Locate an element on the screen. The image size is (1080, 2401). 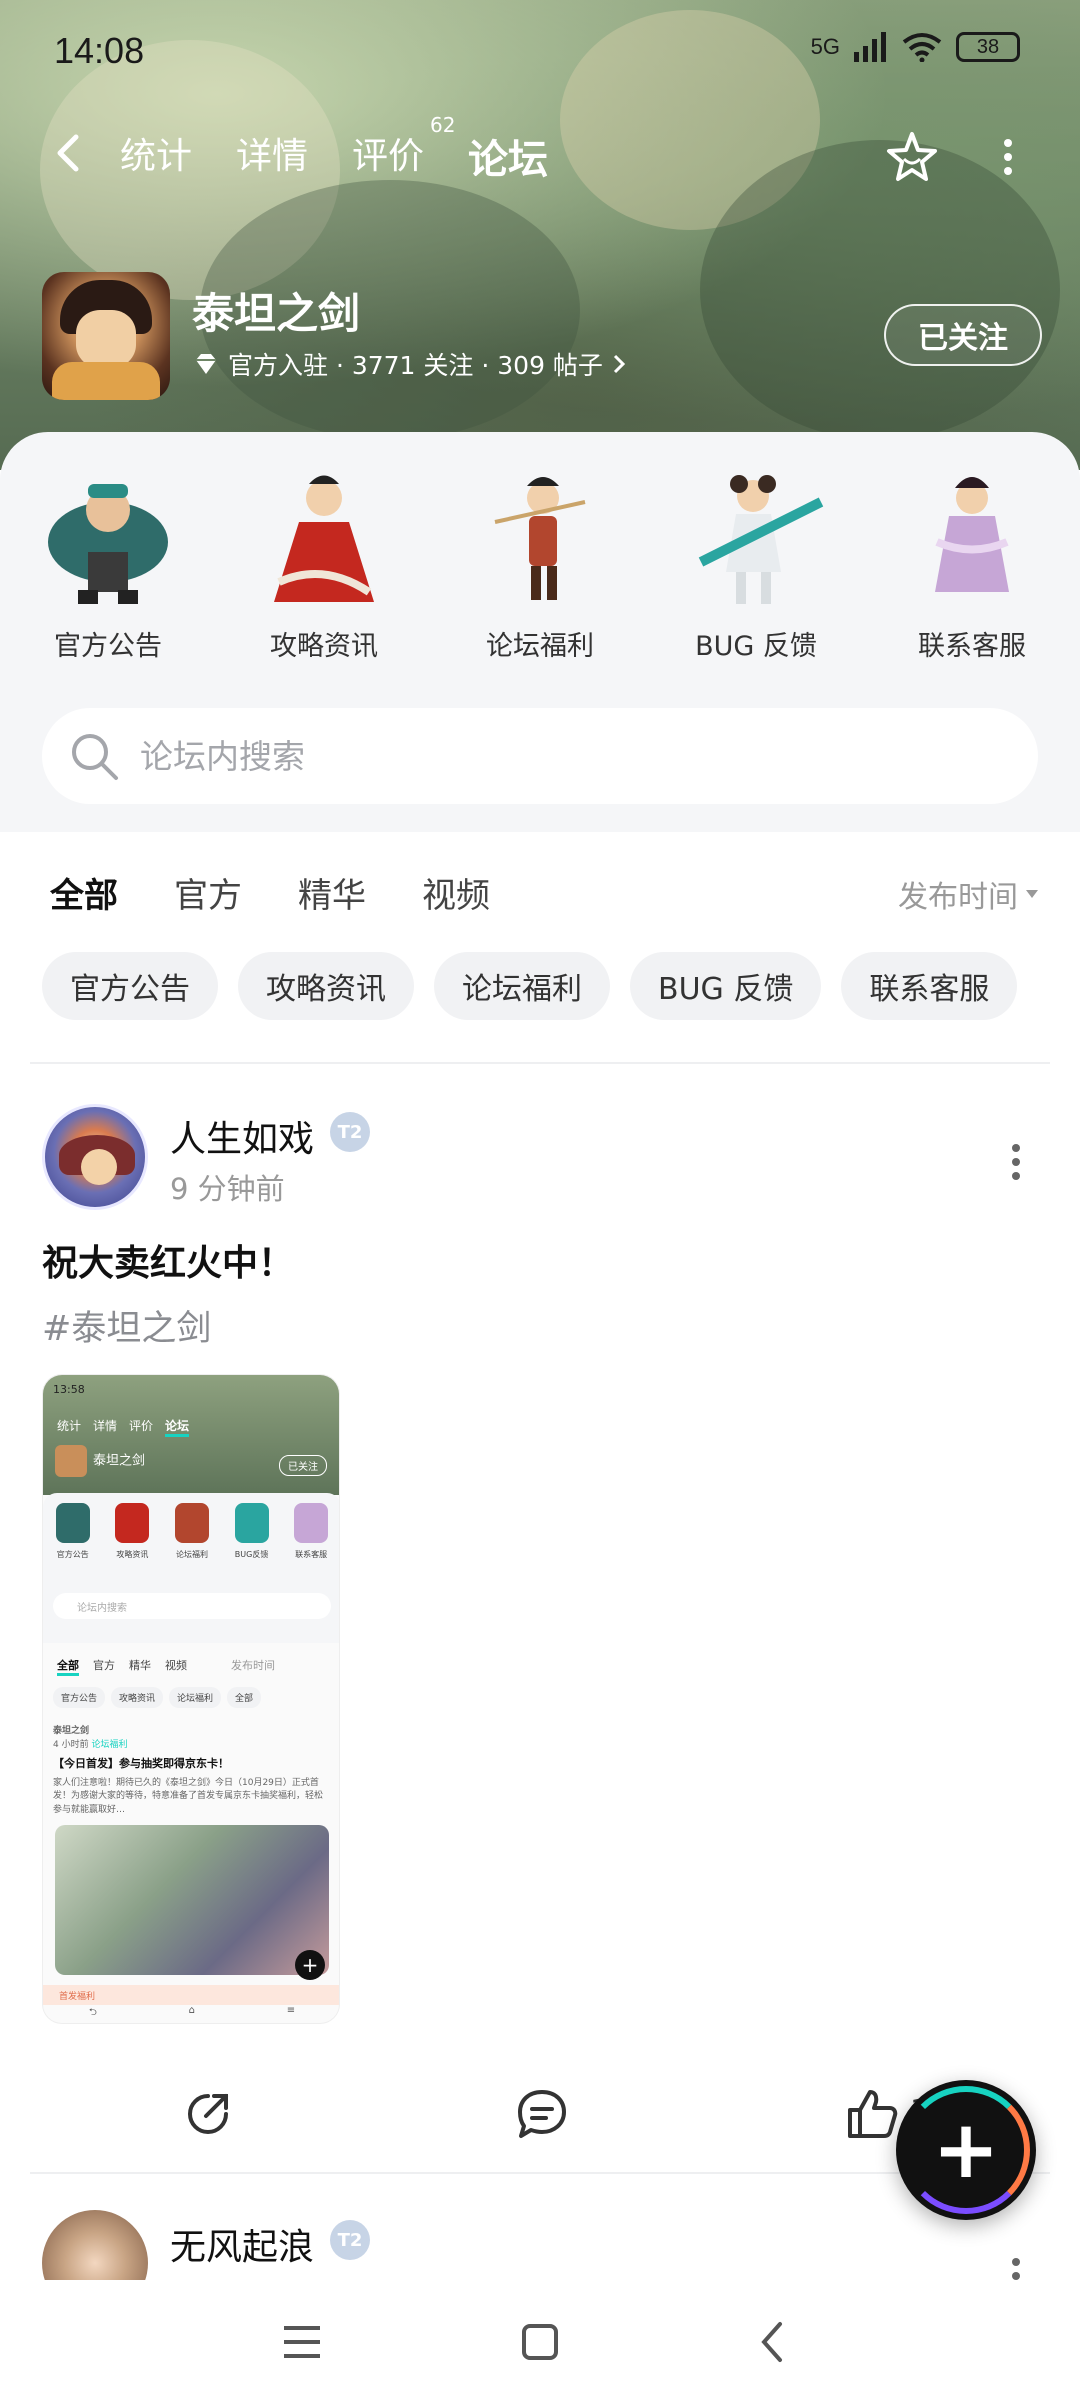
shot-game: 泰坦之剑 is located at coordinates (100, 1461).